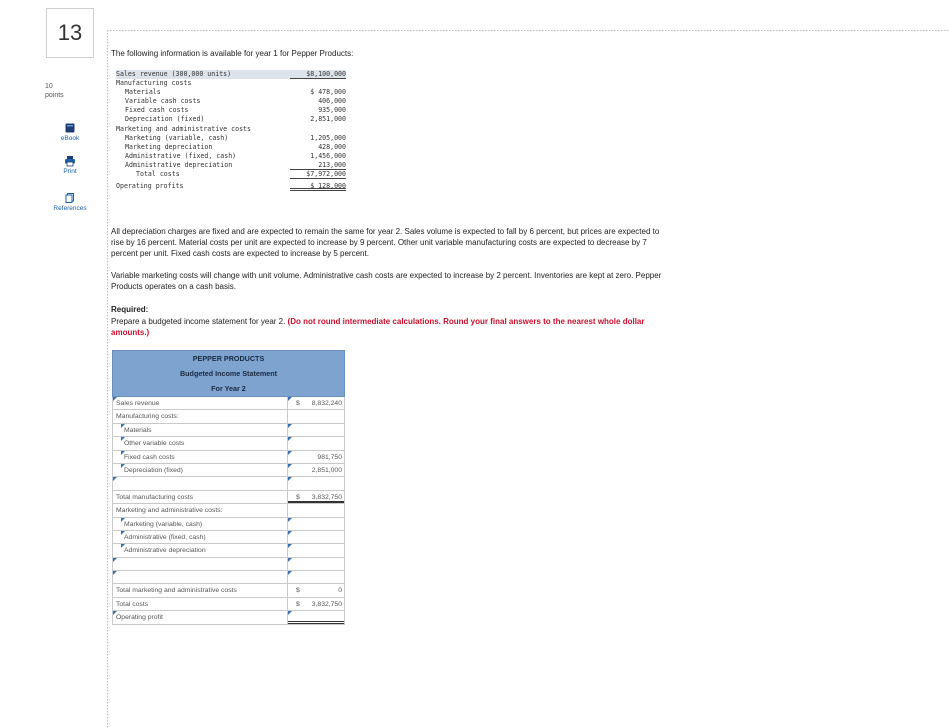 The height and width of the screenshot is (728, 949). Describe the element at coordinates (130, 309) in the screenshot. I see `required-label: Required:` at that location.